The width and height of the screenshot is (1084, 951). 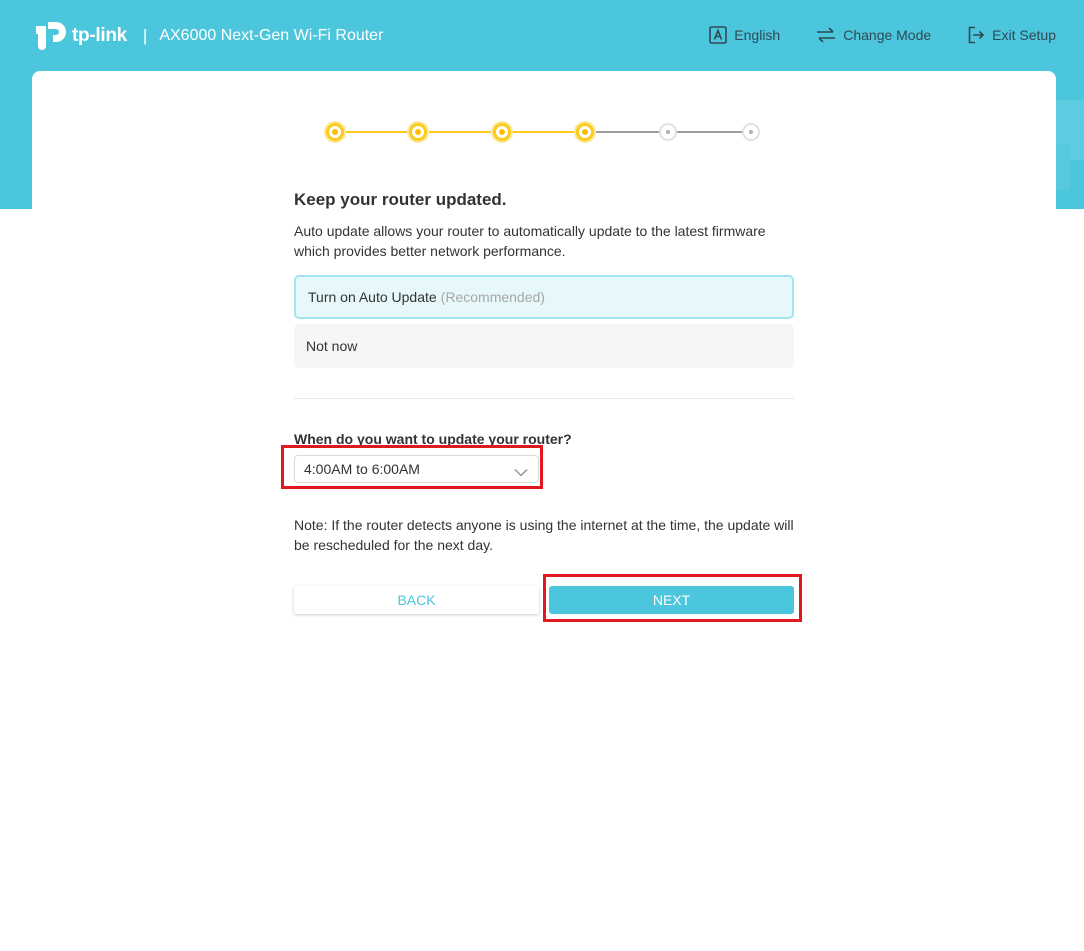 What do you see at coordinates (492, 297) in the screenshot?
I see `recommended-hint: (Recommended)` at bounding box center [492, 297].